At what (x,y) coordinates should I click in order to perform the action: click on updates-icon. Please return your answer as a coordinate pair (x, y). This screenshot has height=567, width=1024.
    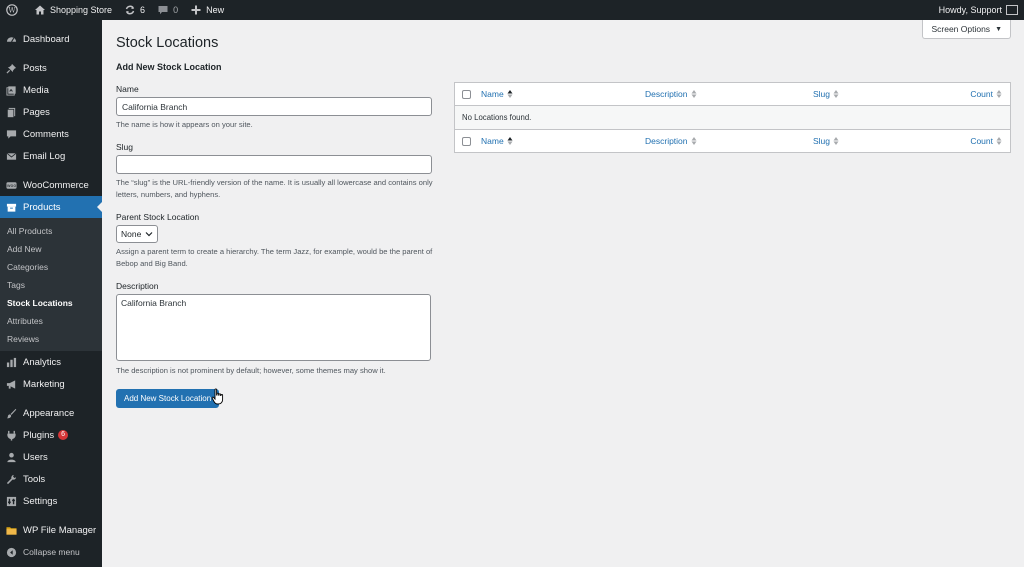
    Looking at the image, I should click on (130, 10).